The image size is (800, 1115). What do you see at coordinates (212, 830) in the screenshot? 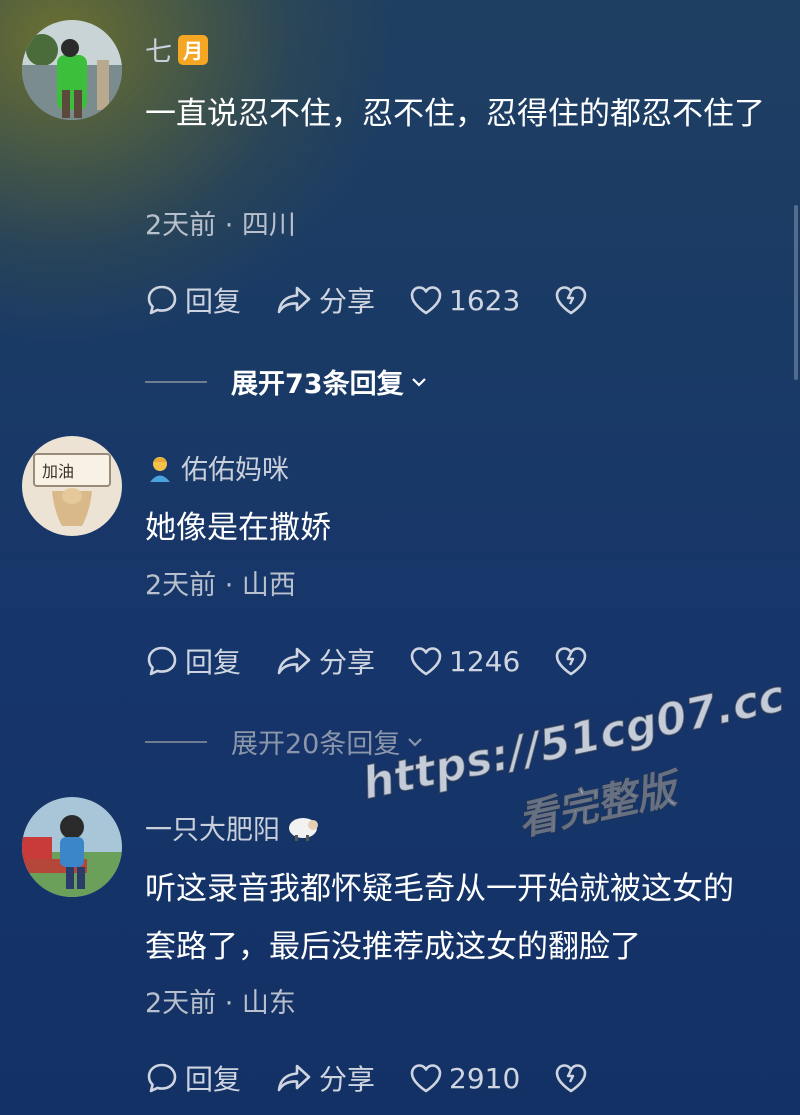
I see `username-text: 一只大肥阳` at bounding box center [212, 830].